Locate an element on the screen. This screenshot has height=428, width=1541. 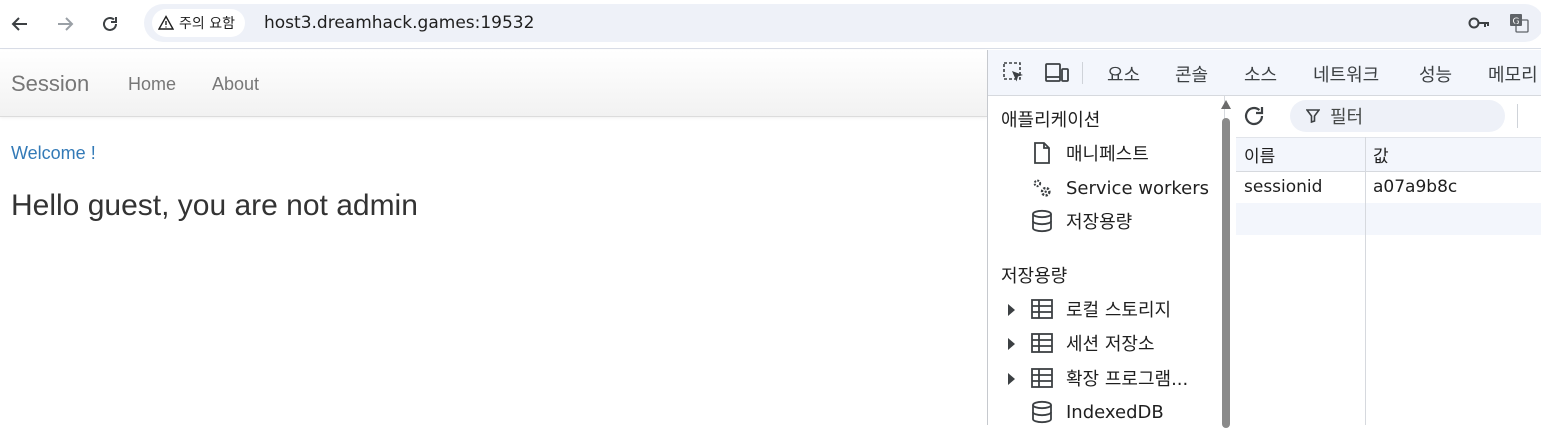
translate-icon: G is located at coordinates (1519, 23).